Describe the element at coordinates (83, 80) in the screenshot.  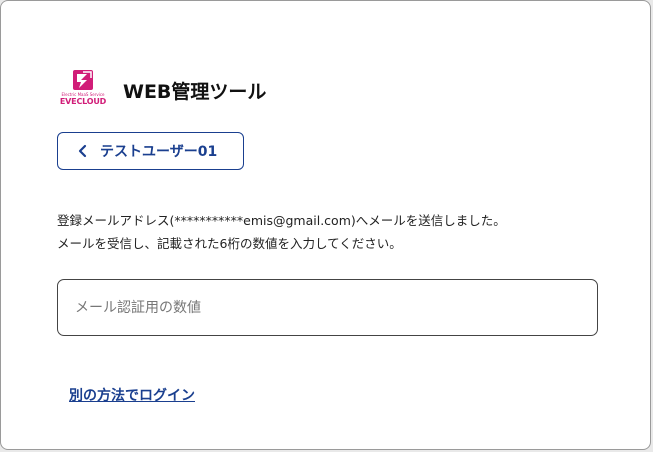
I see `evecloud-logo-mark-icon` at that location.